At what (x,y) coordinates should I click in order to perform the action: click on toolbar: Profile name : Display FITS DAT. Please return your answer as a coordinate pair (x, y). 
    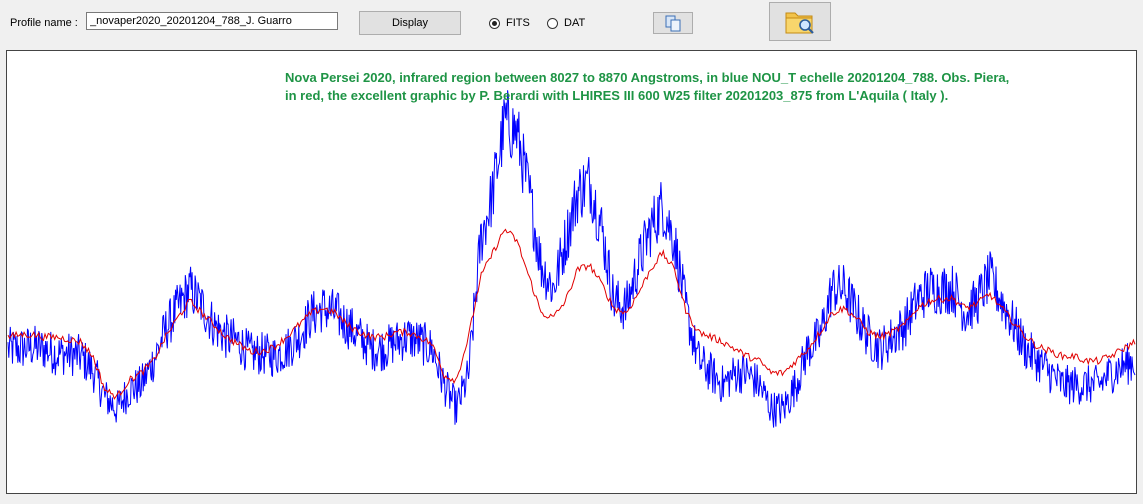
    Looking at the image, I should click on (571, 24).